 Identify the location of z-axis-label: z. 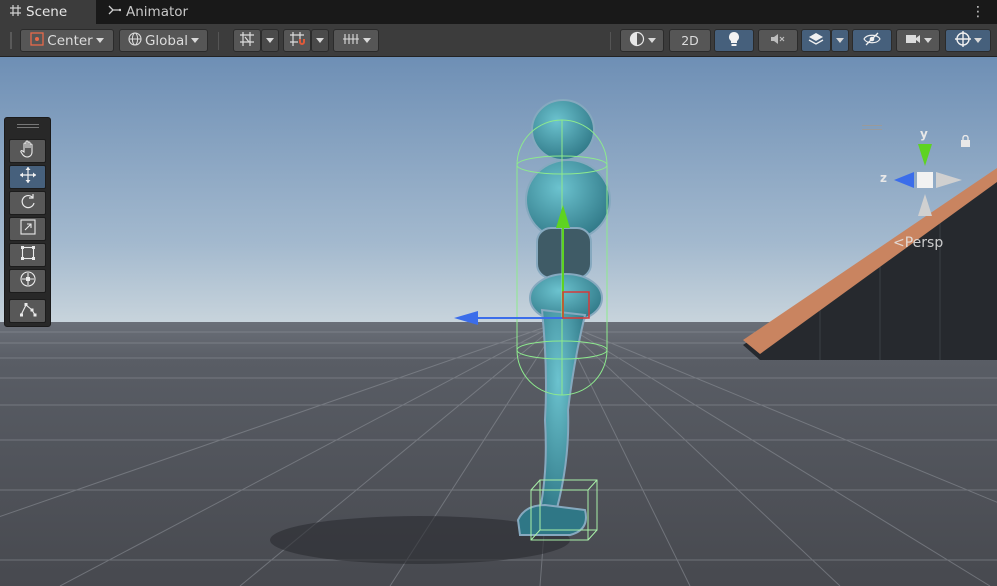
(883, 178).